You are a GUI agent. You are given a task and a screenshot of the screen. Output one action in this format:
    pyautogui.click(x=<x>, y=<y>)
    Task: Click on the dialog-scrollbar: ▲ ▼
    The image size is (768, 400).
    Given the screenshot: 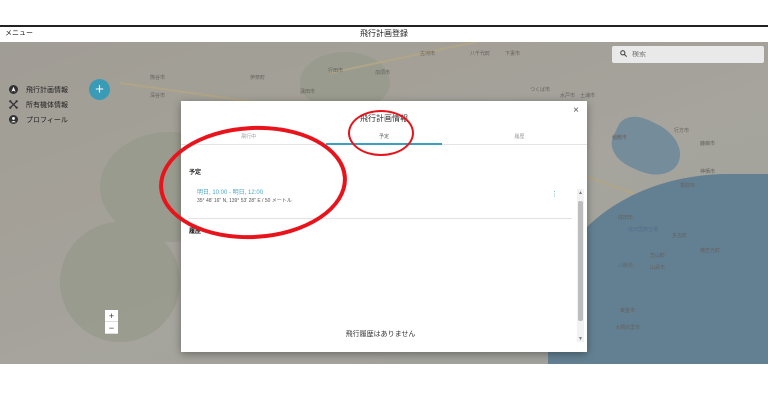 What is the action you would take?
    pyautogui.click(x=580, y=265)
    